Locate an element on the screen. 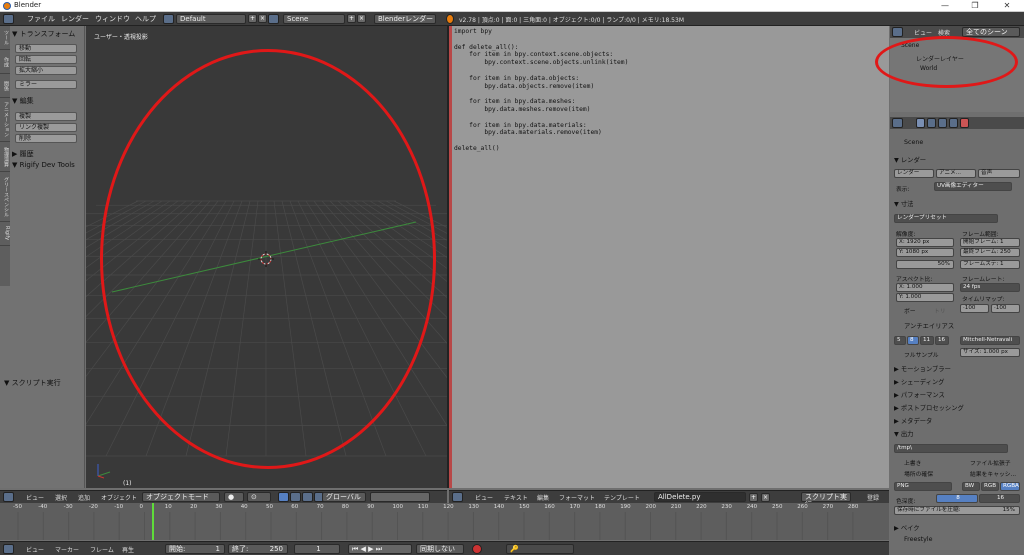  tab-create: 作成 is located at coordinates (5, 62).